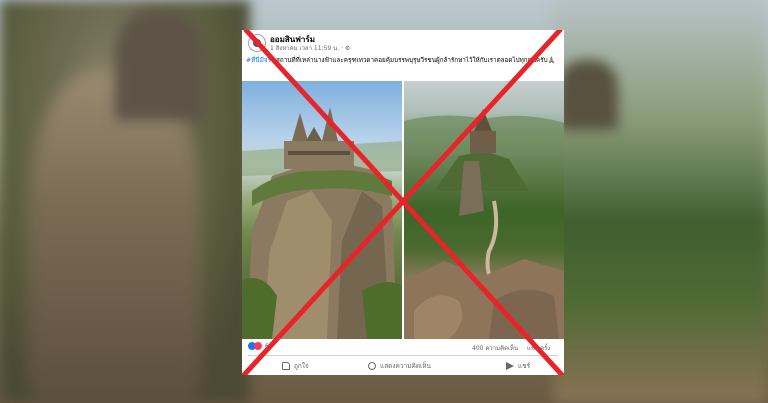  I want to click on comment-button: แสดงความคิดเห็น, so click(399, 366).